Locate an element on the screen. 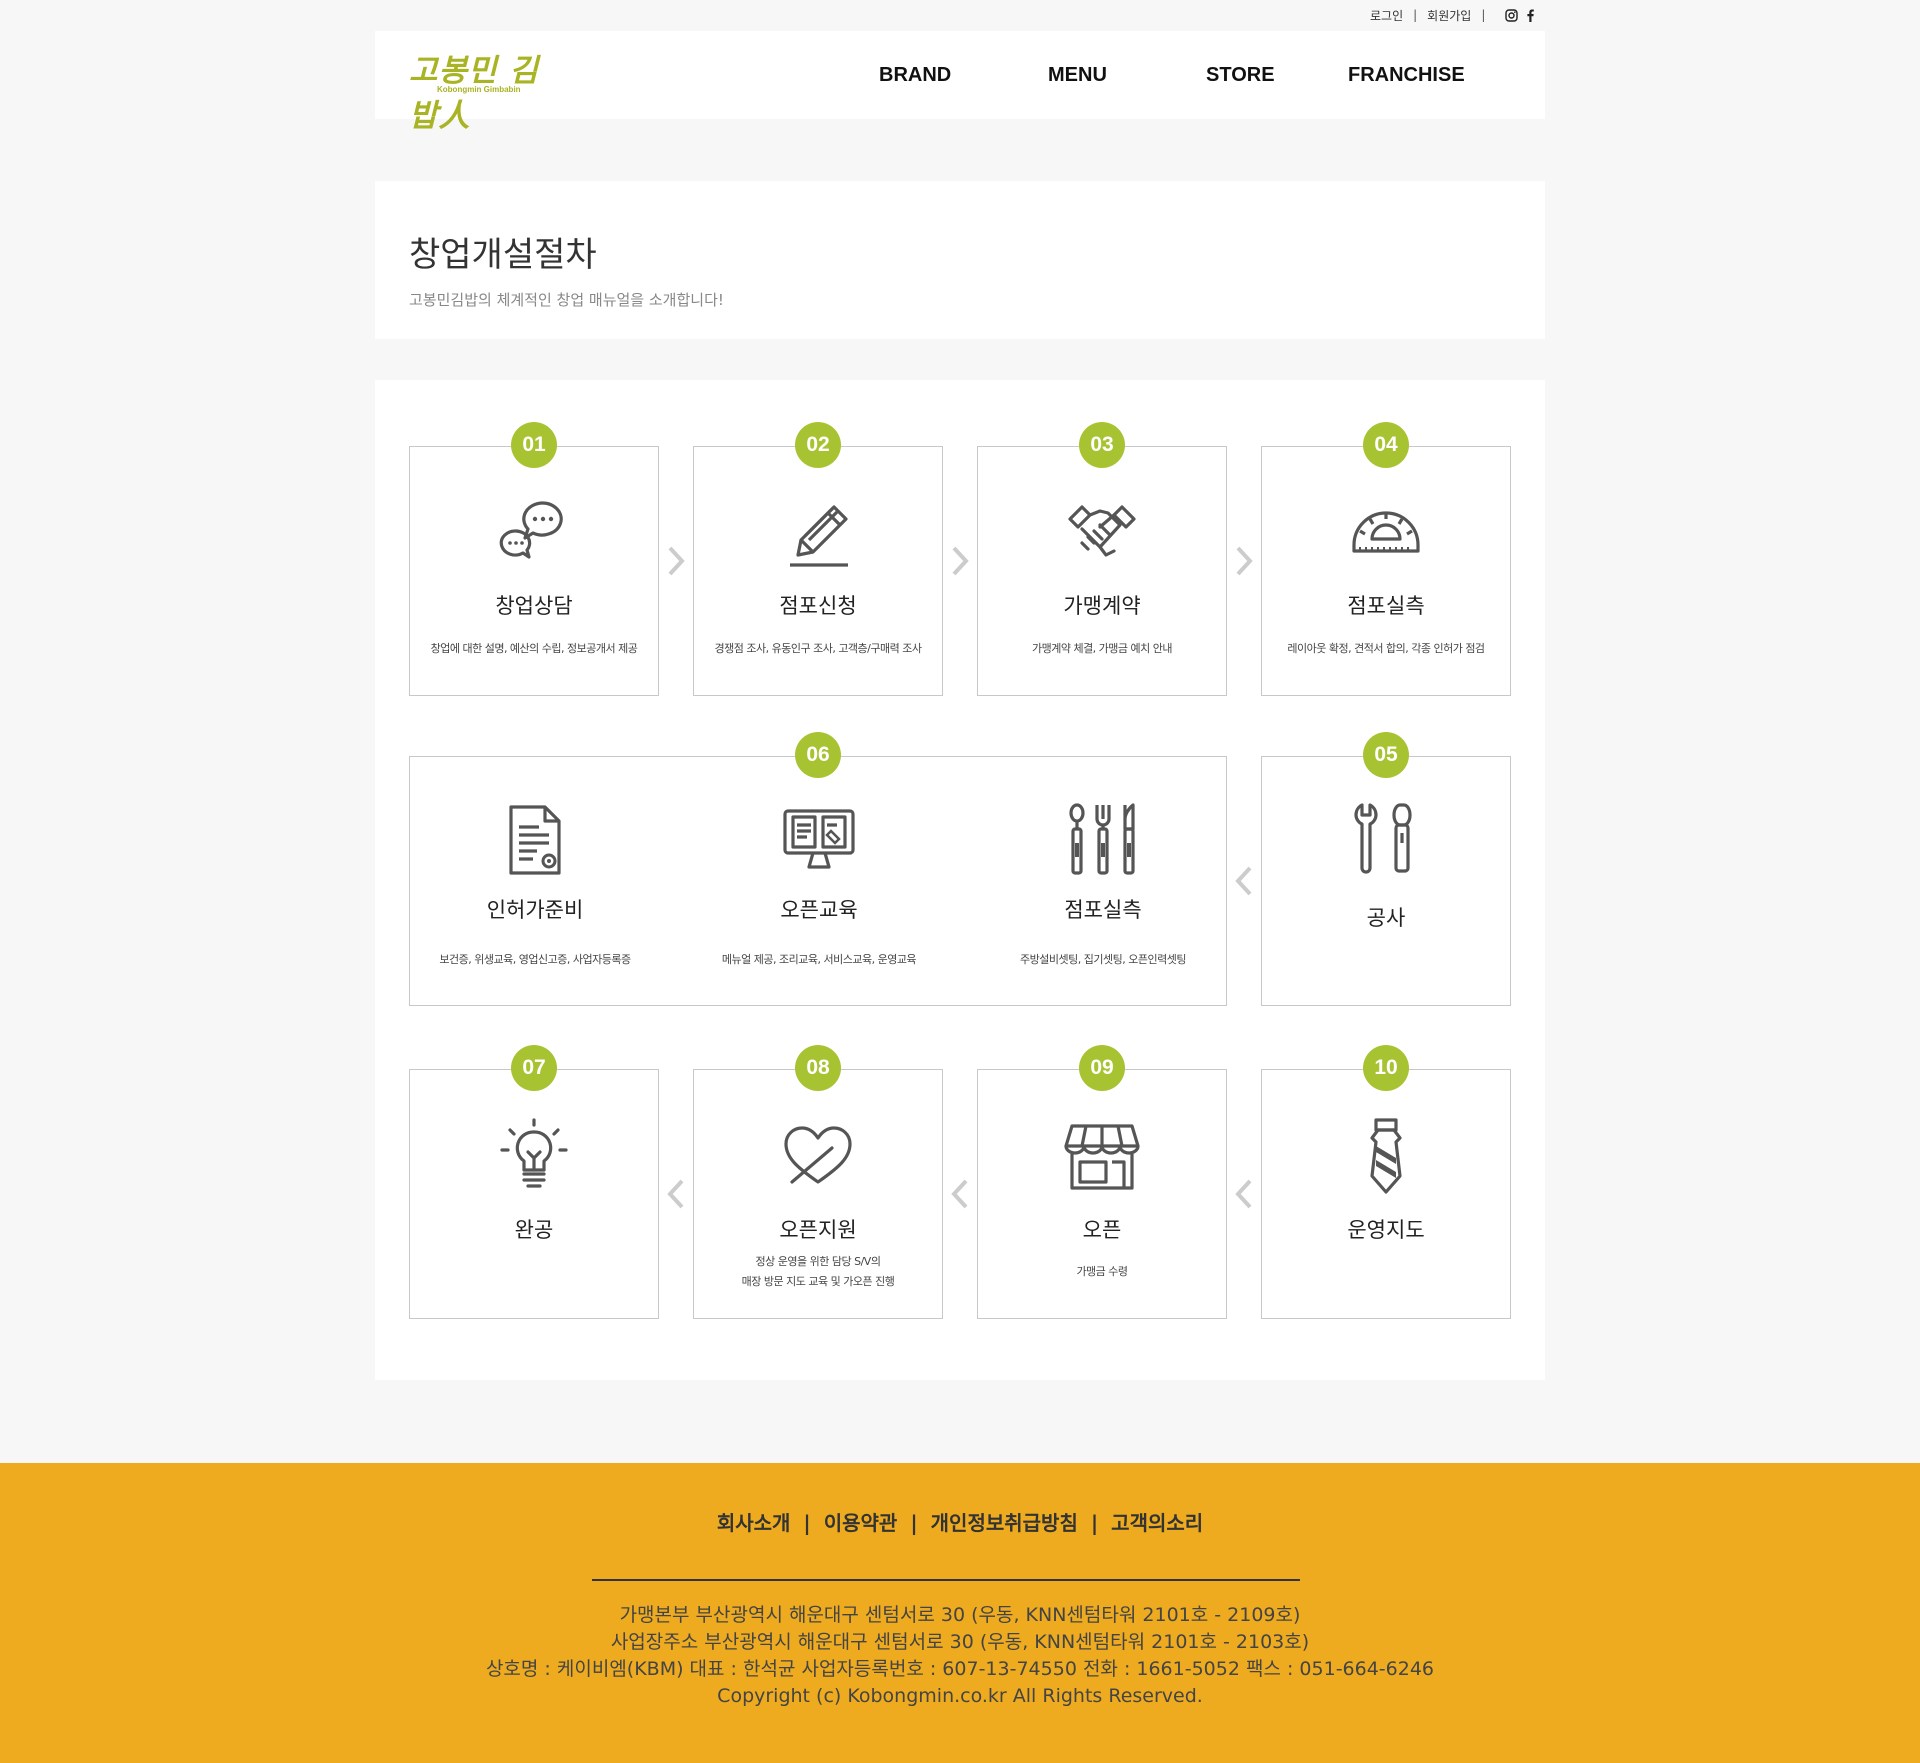  footer-links: 회사소개 | 이용약관 | 개인정보취급방침 | 고객의소리 is located at coordinates (960, 1521).